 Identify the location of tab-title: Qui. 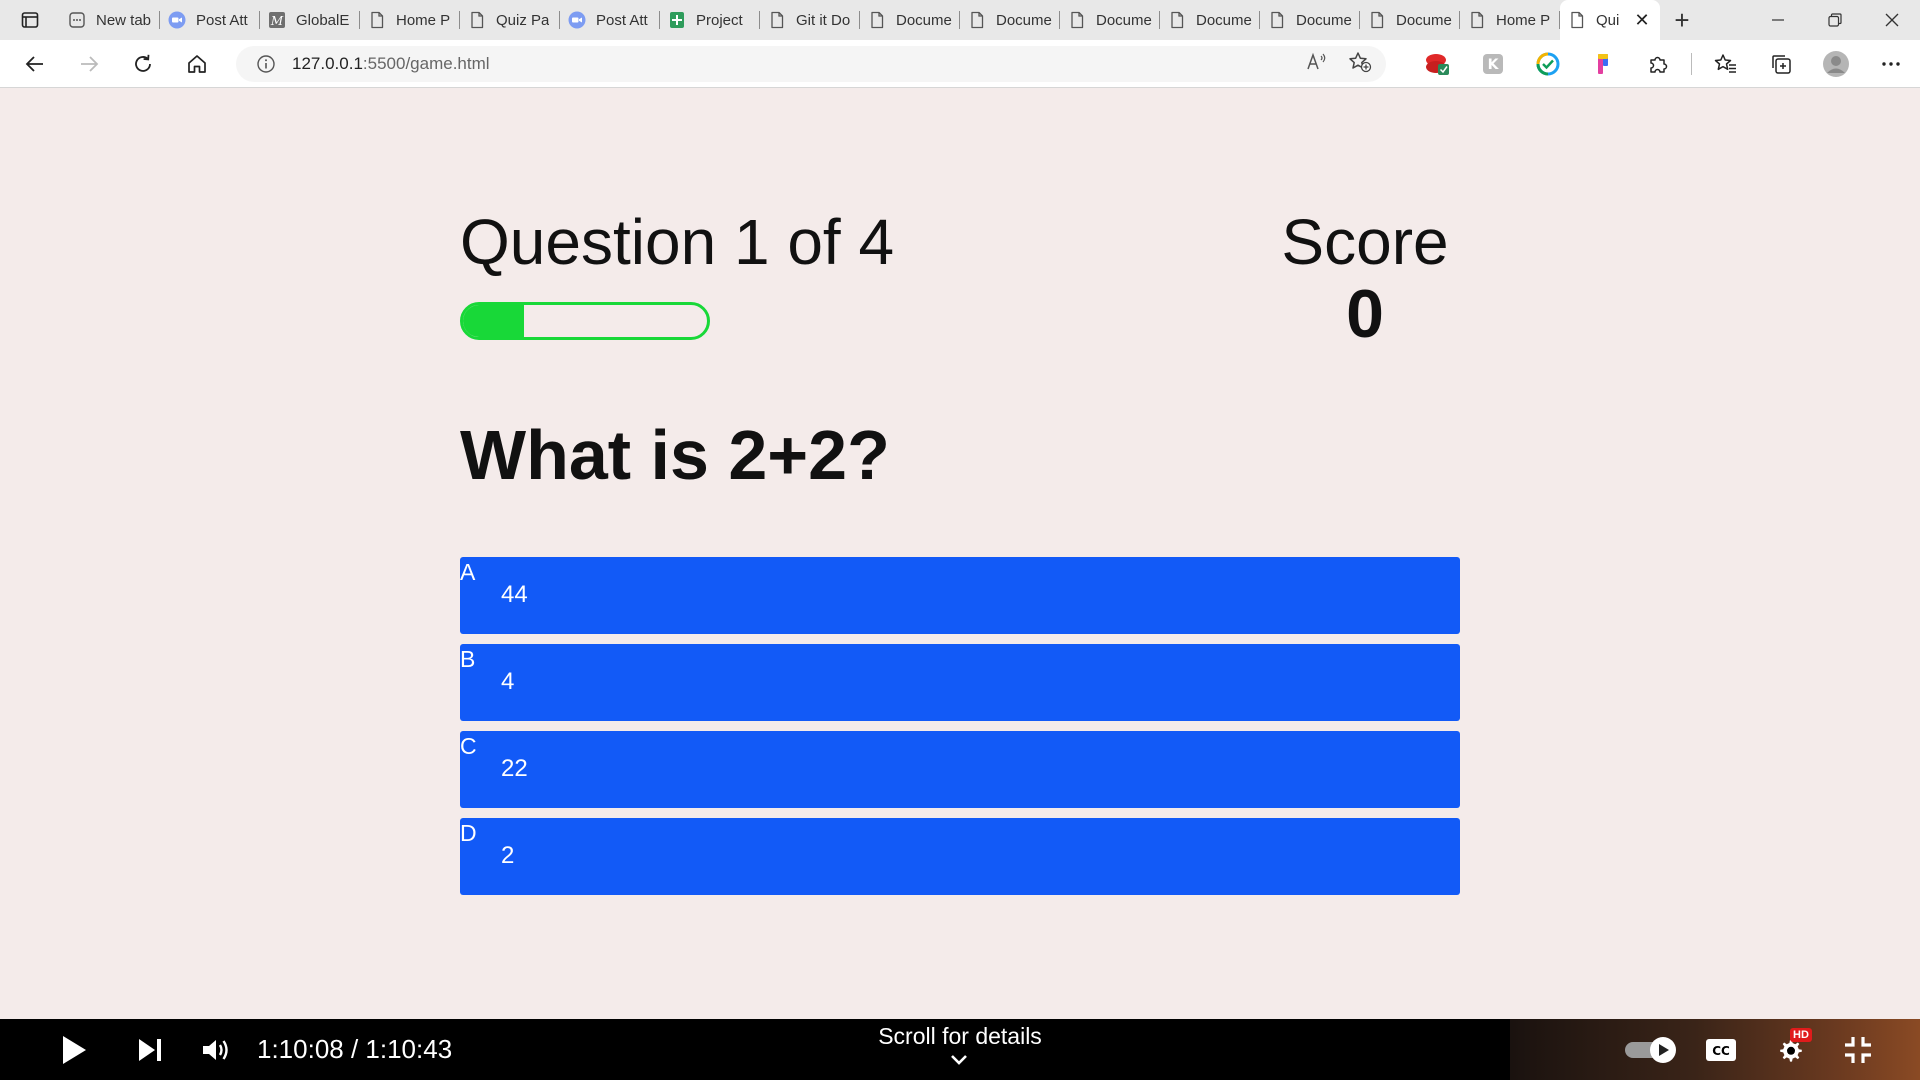
(1608, 20).